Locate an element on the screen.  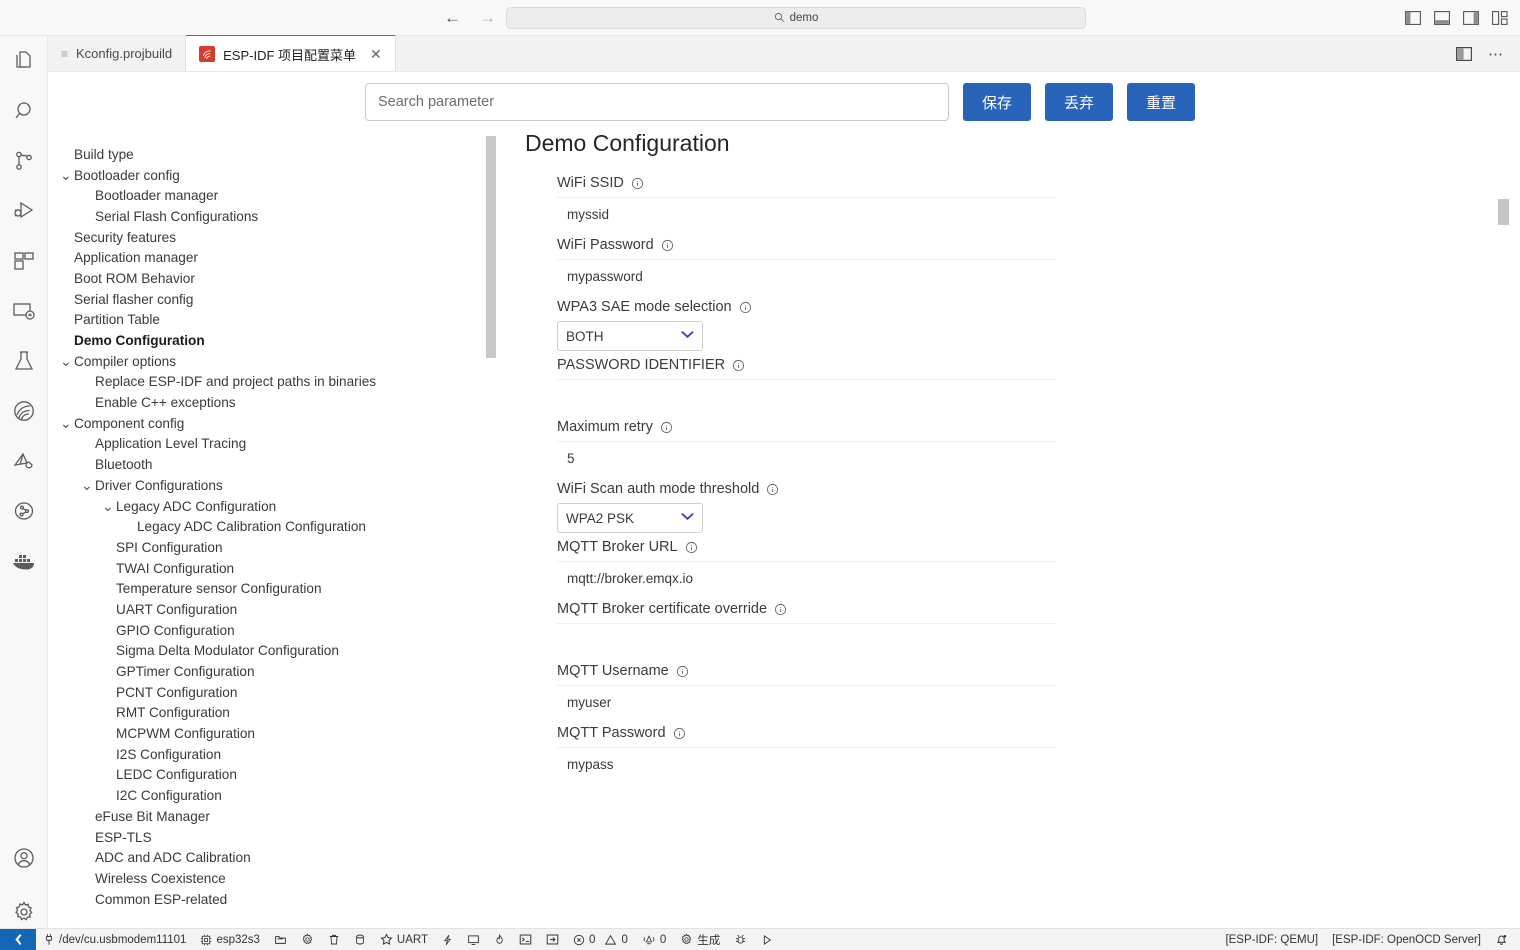
tree-item: I2S Configuration is located at coordinates (272, 754).